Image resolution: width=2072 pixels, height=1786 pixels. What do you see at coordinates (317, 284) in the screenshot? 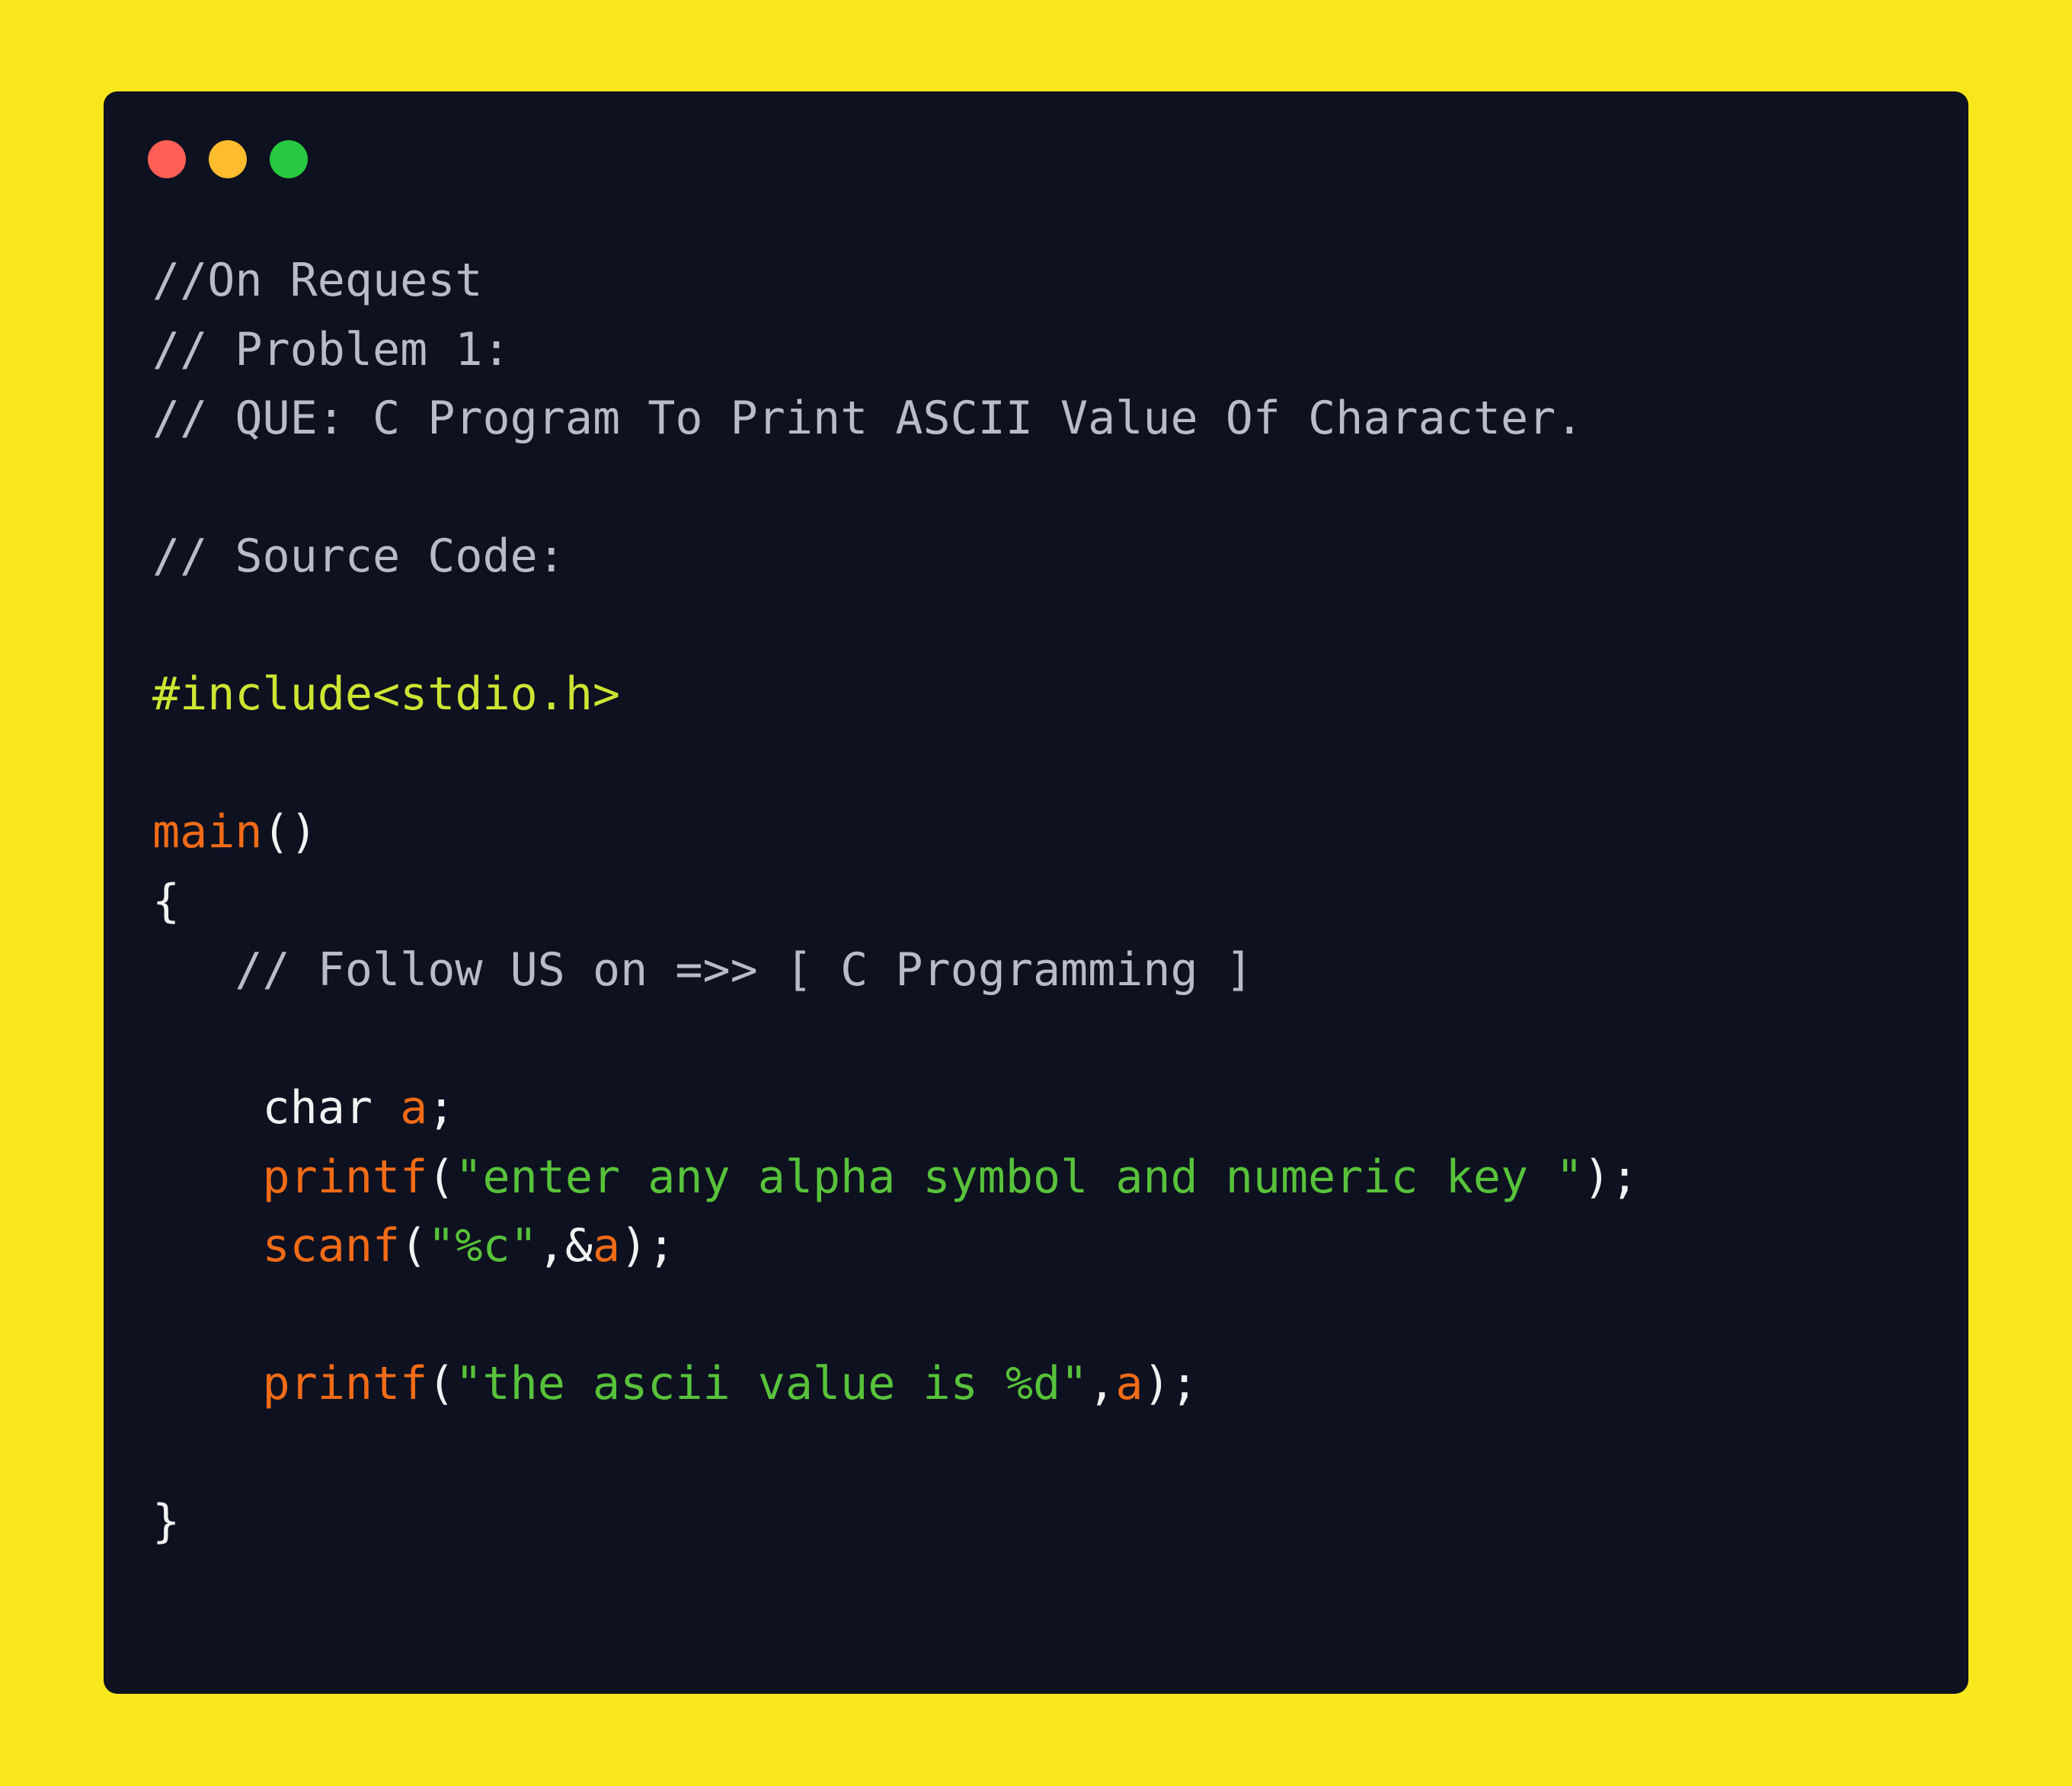
I see `code-line: //On Request` at bounding box center [317, 284].